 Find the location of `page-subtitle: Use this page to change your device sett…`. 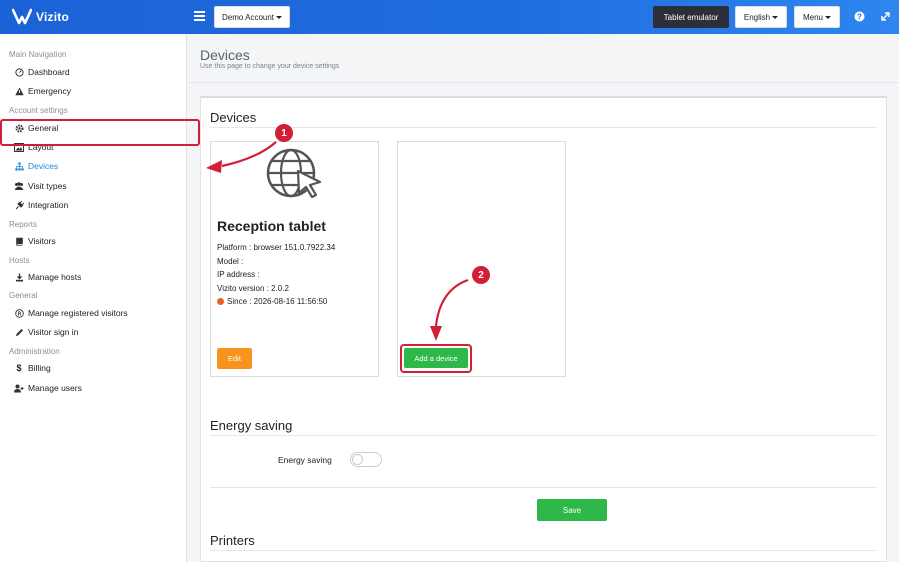

page-subtitle: Use this page to change your device sett… is located at coordinates (270, 66).